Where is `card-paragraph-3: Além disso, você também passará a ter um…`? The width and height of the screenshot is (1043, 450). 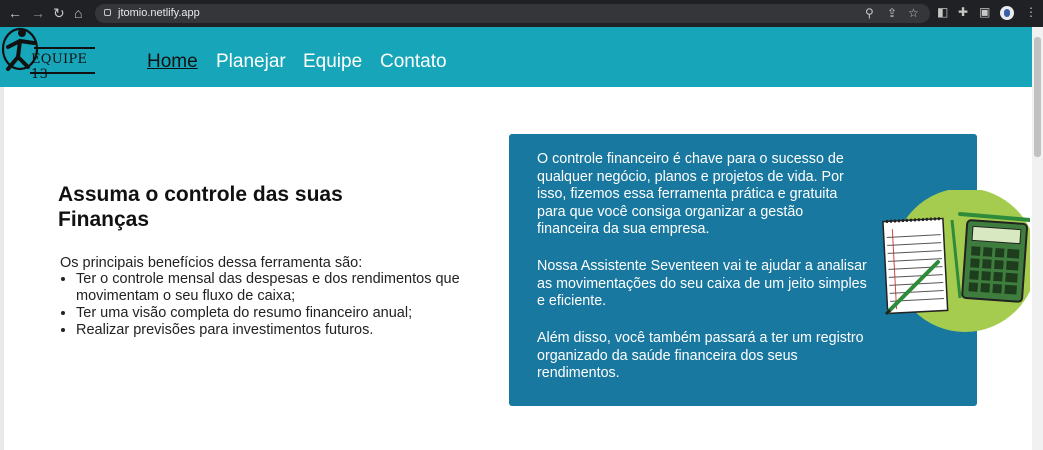
card-paragraph-3: Além disso, você também passará a ter um… is located at coordinates (700, 355).